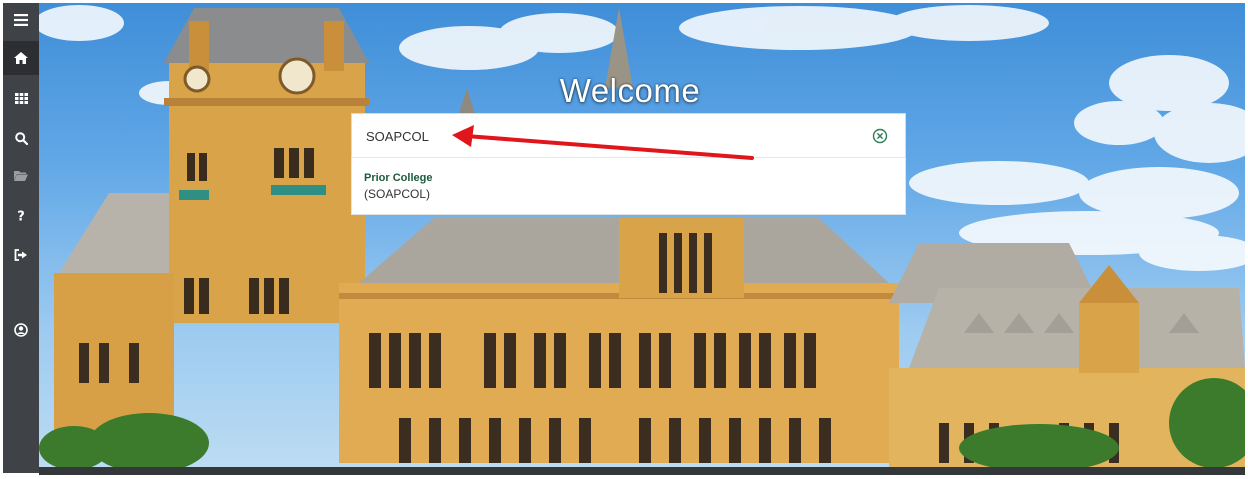 The height and width of the screenshot is (479, 1248). What do you see at coordinates (603, 142) in the screenshot?
I see `annotation-arrow-icon` at bounding box center [603, 142].